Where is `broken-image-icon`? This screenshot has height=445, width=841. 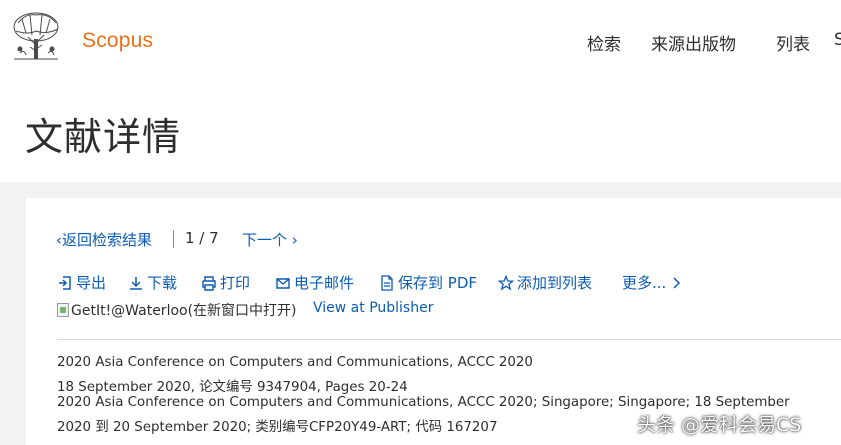
broken-image-icon is located at coordinates (63, 310).